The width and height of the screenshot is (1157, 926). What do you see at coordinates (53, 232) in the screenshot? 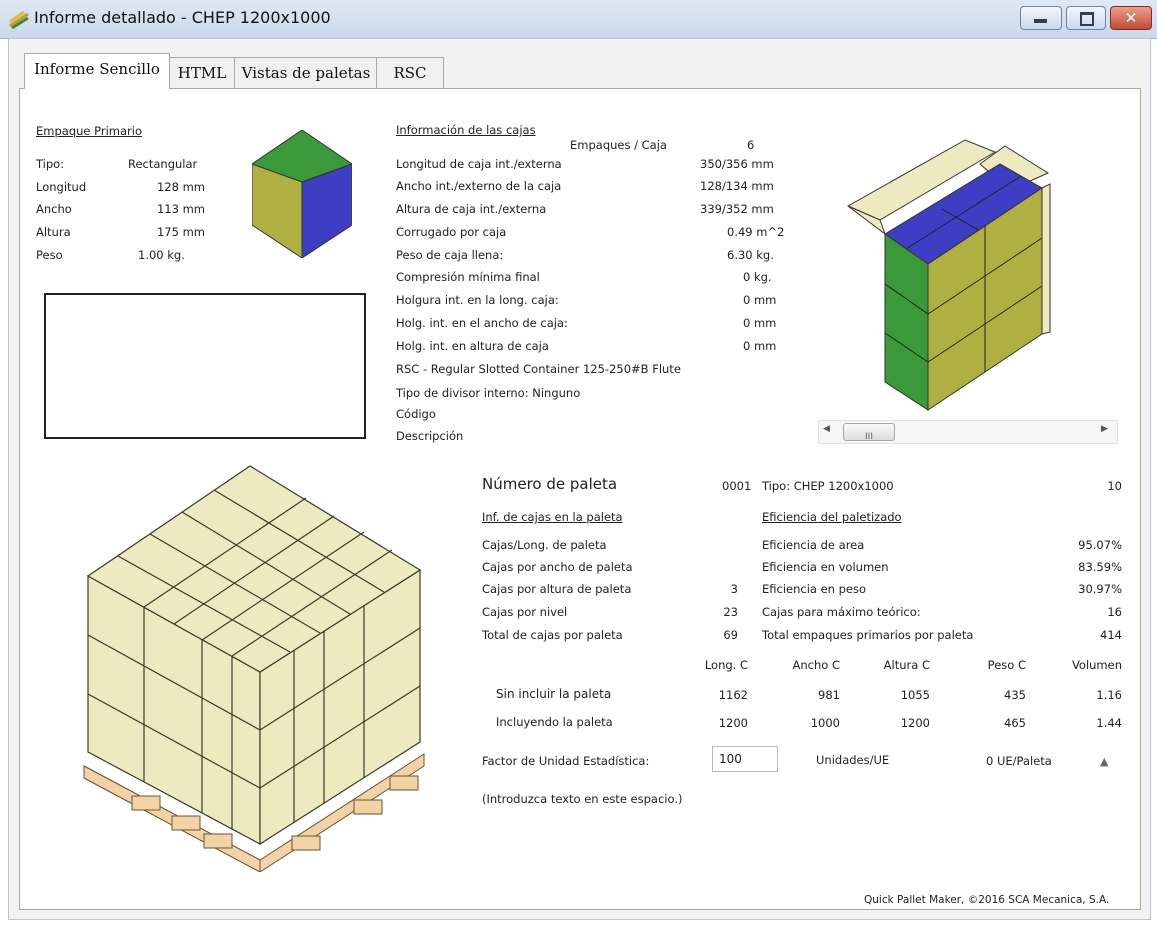
I see `primary-height-label: Altura` at bounding box center [53, 232].